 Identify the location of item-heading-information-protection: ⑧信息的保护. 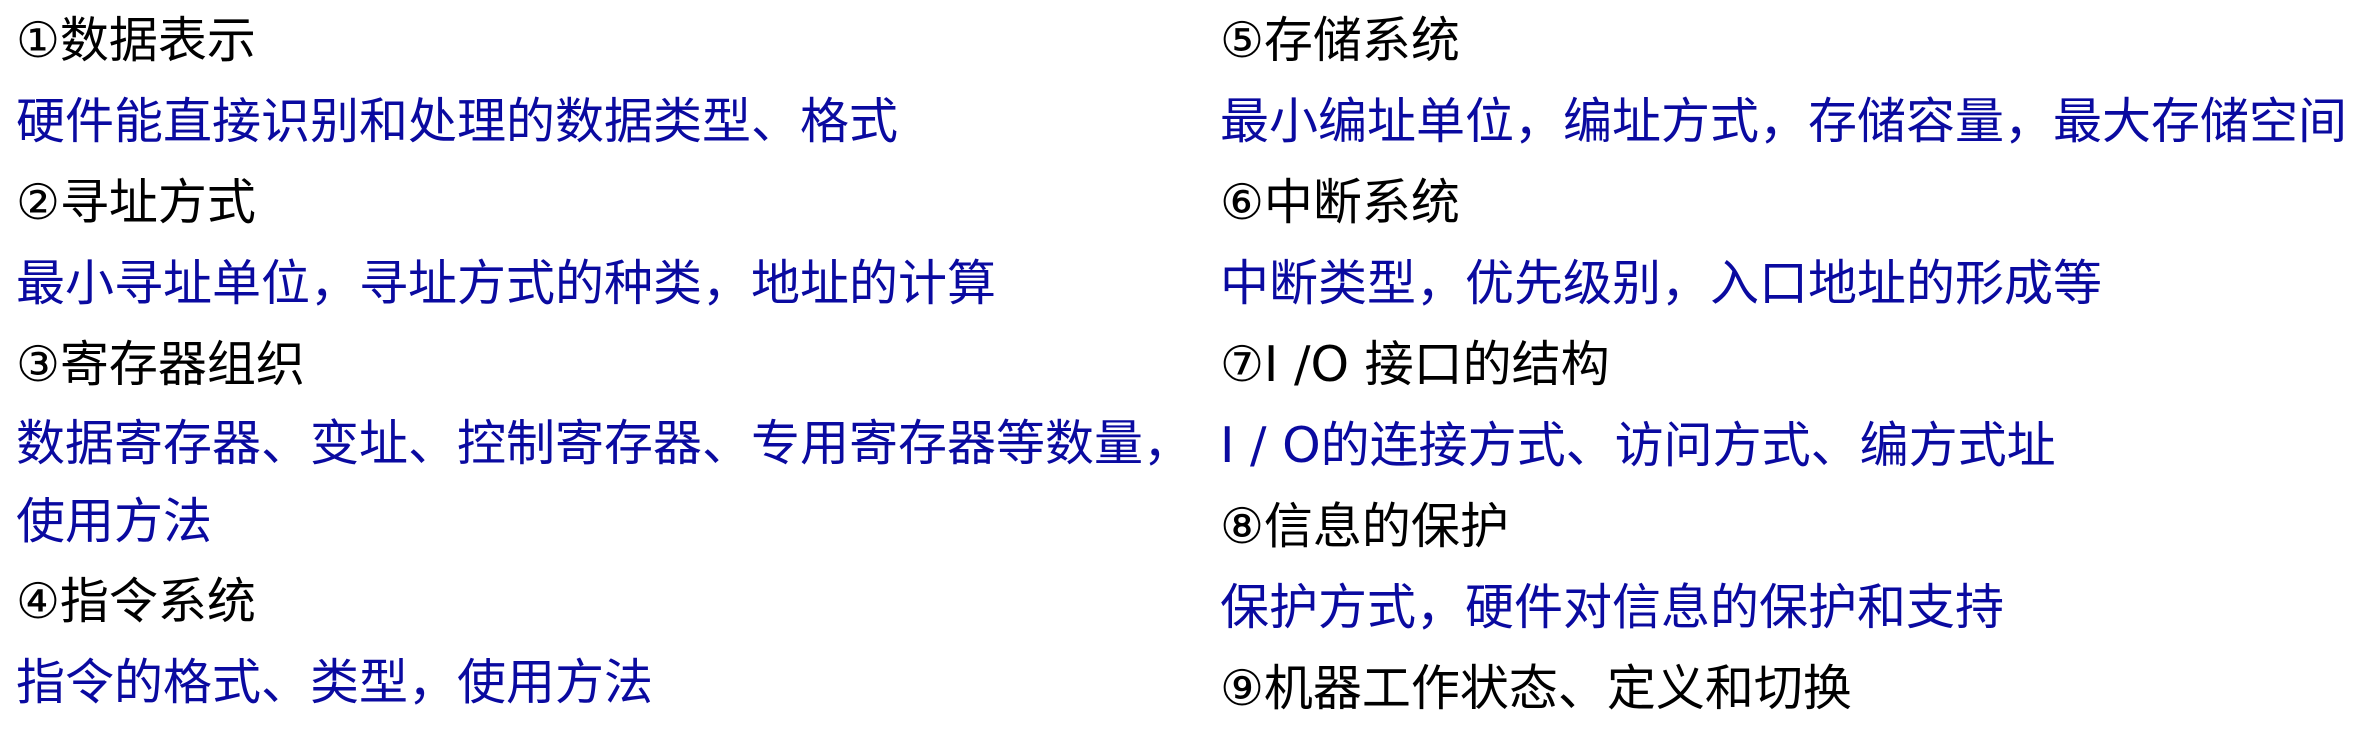
(1364, 526).